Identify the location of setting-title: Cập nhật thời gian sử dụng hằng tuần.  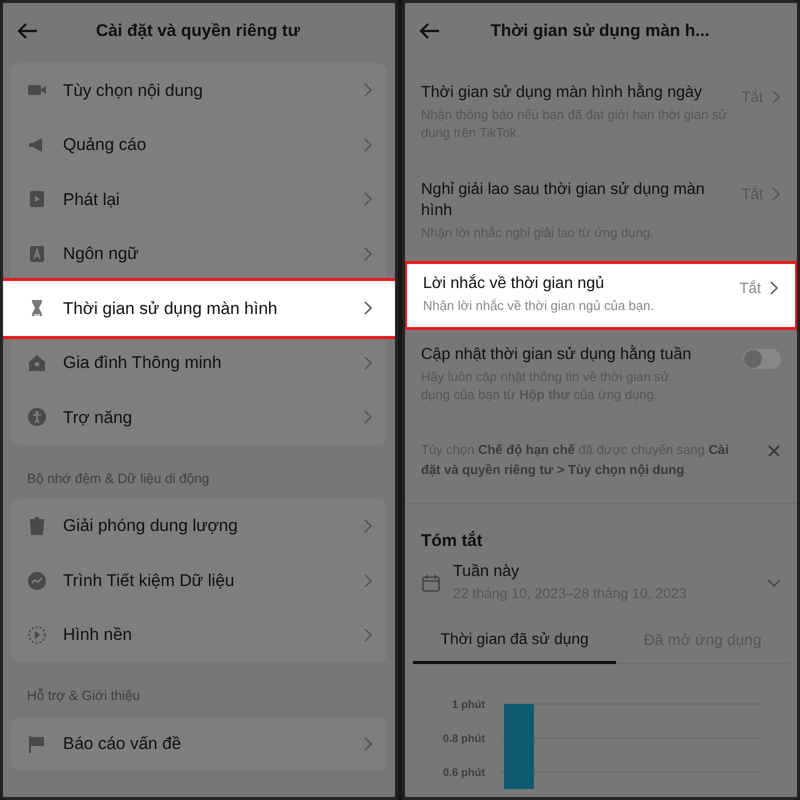
(556, 354).